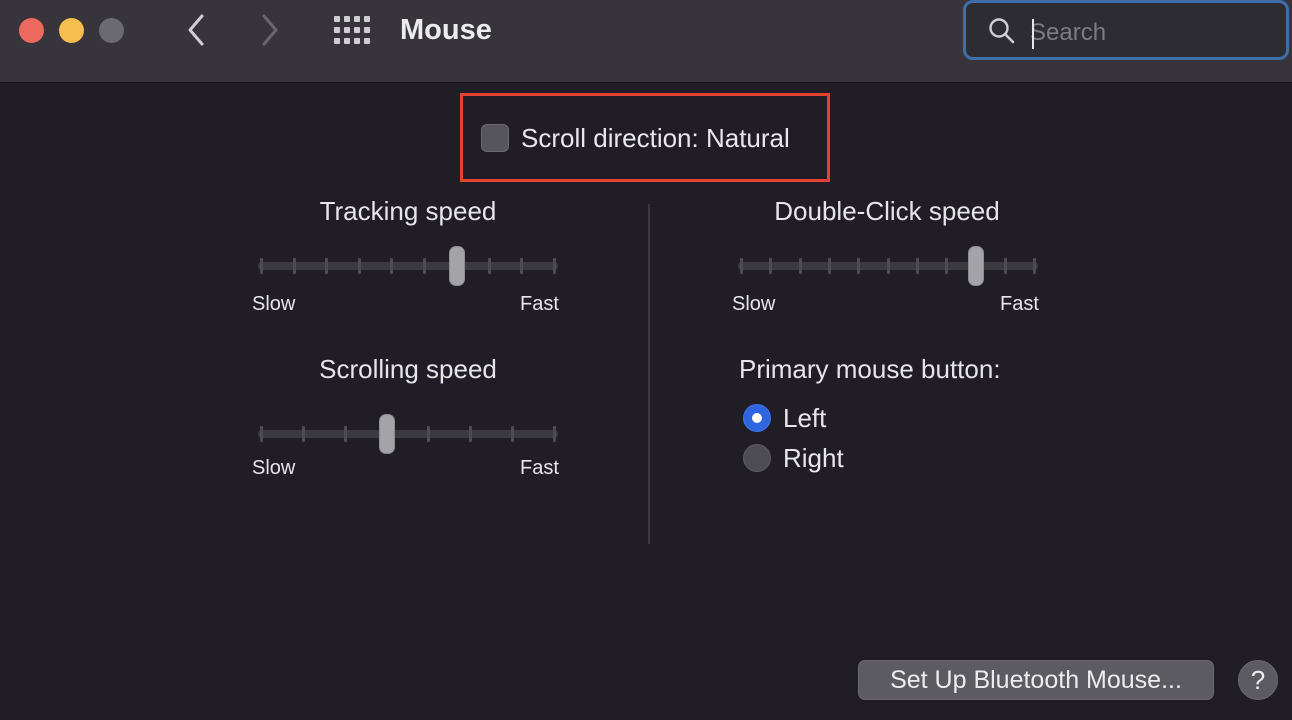  I want to click on double-click-speed-title: Double-Click speed, so click(887, 211).